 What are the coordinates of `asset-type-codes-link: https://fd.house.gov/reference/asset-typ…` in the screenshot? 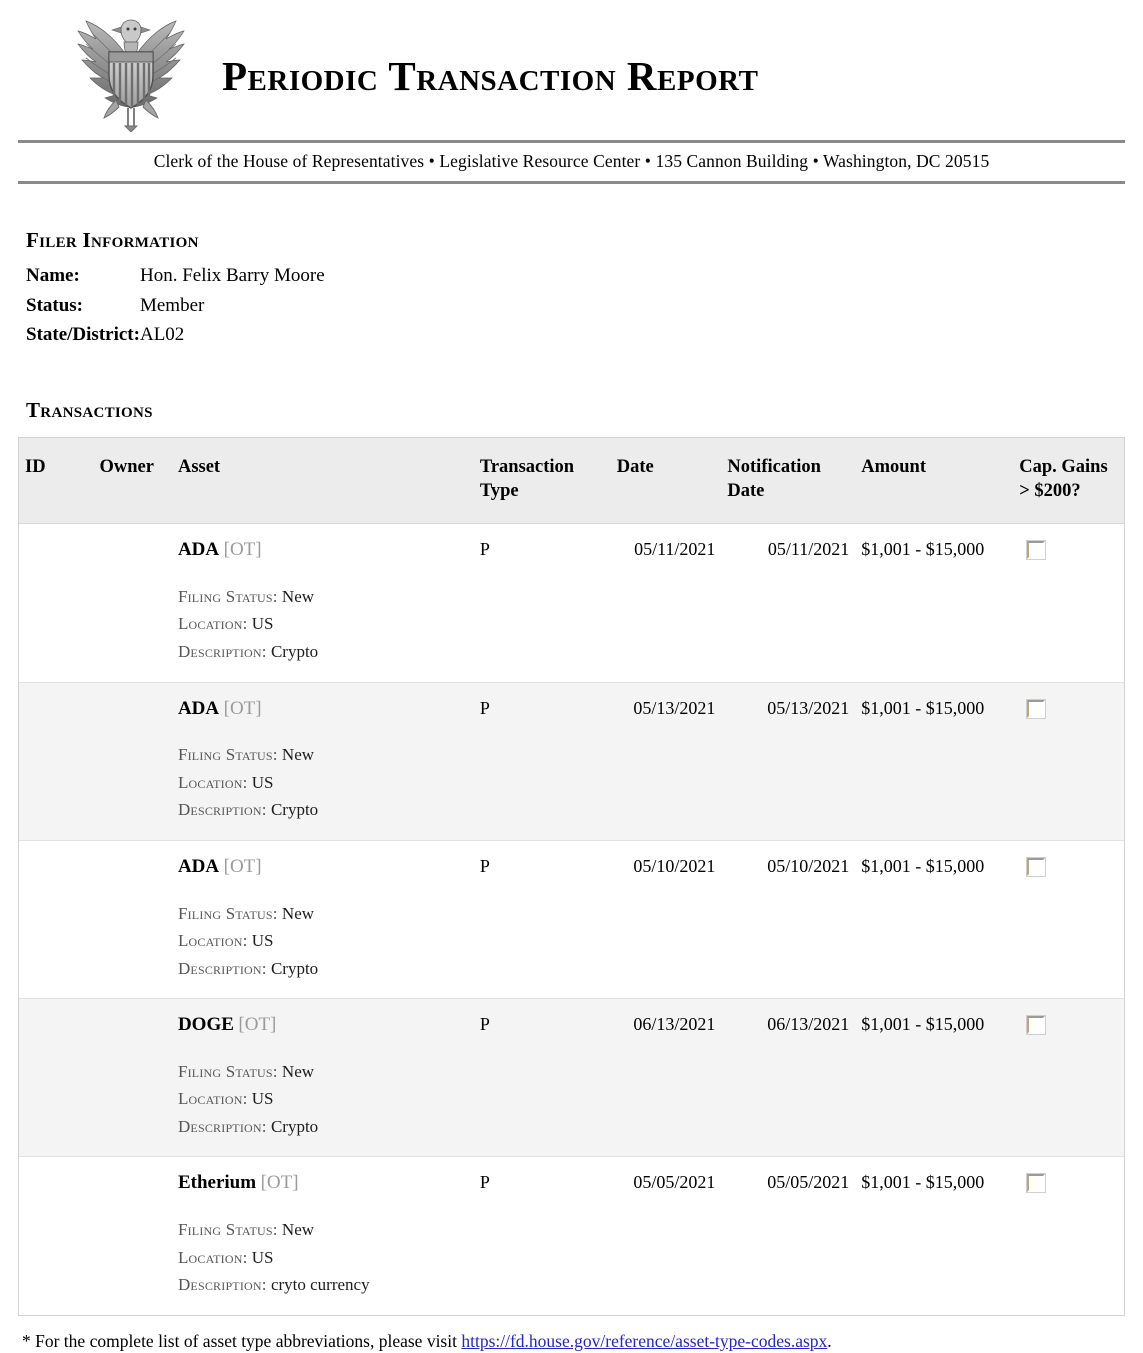 It's located at (644, 1341).